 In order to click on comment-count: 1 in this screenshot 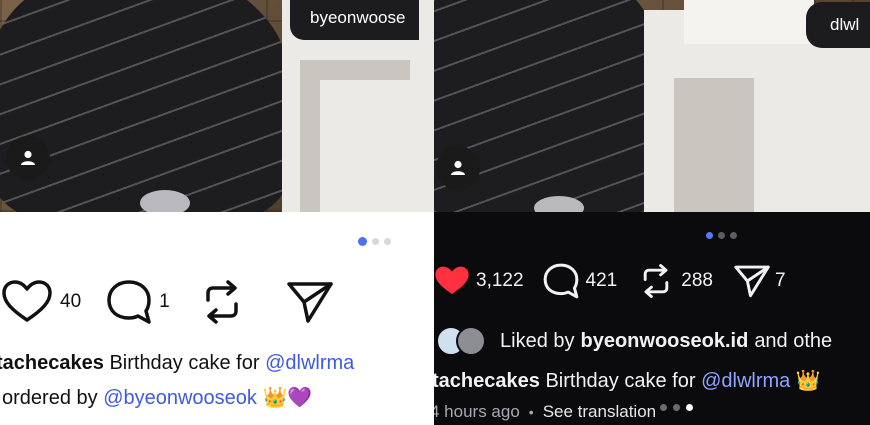, I will do `click(164, 301)`.